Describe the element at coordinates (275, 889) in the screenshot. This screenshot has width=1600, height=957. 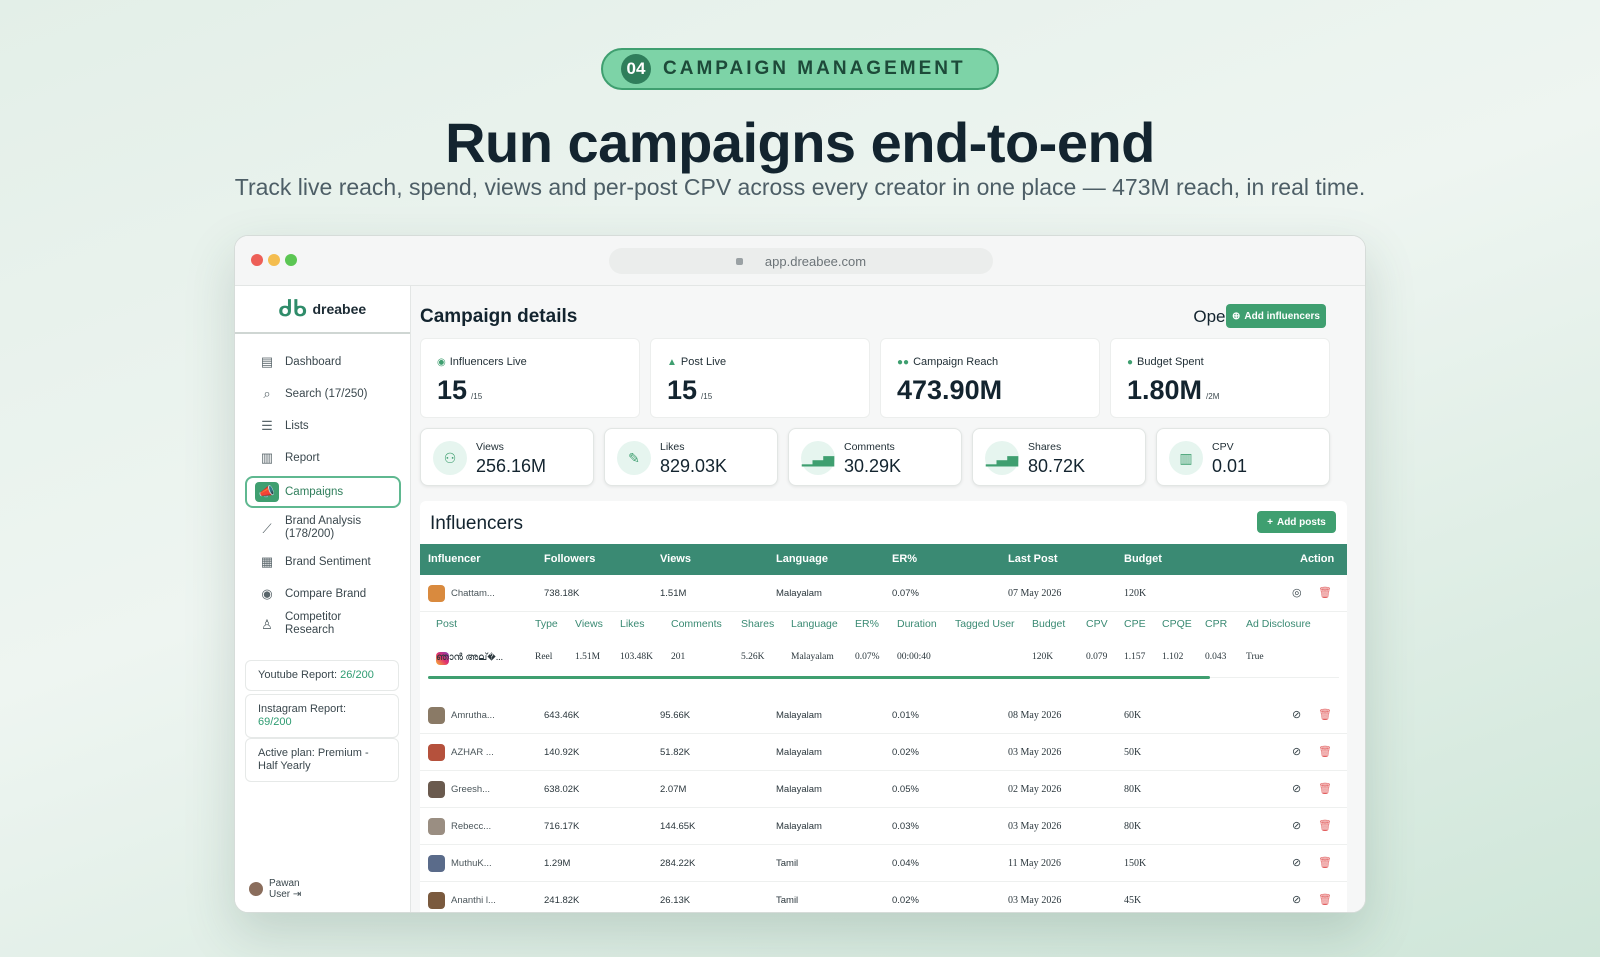
I see `user-profile: Pawan User ⇥` at that location.